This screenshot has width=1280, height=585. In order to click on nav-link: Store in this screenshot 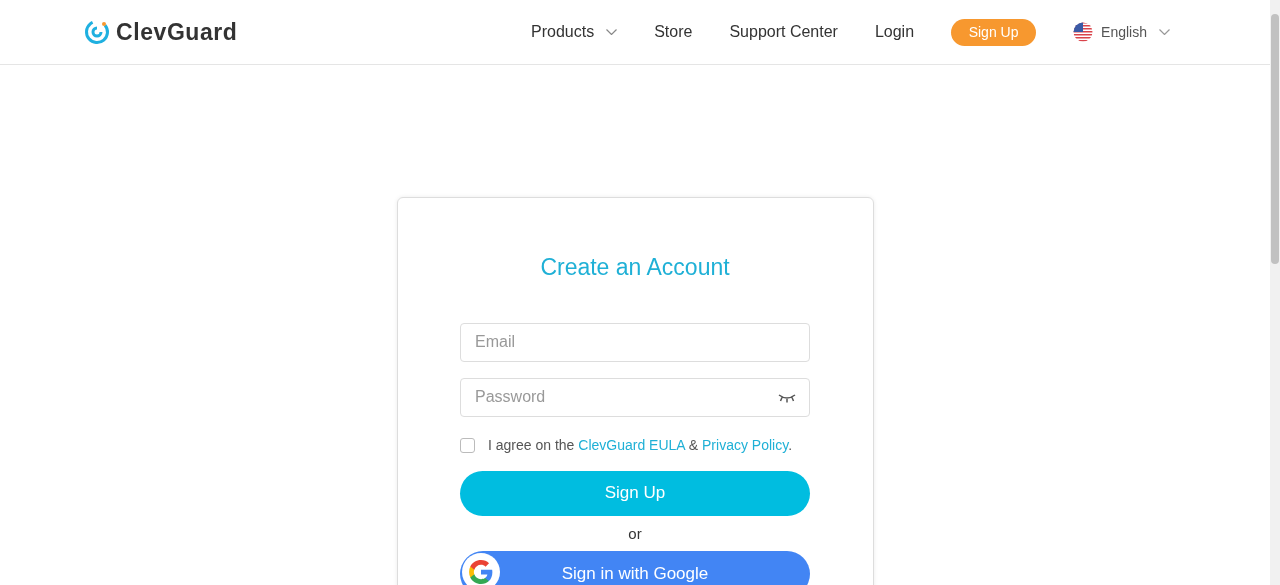, I will do `click(673, 32)`.